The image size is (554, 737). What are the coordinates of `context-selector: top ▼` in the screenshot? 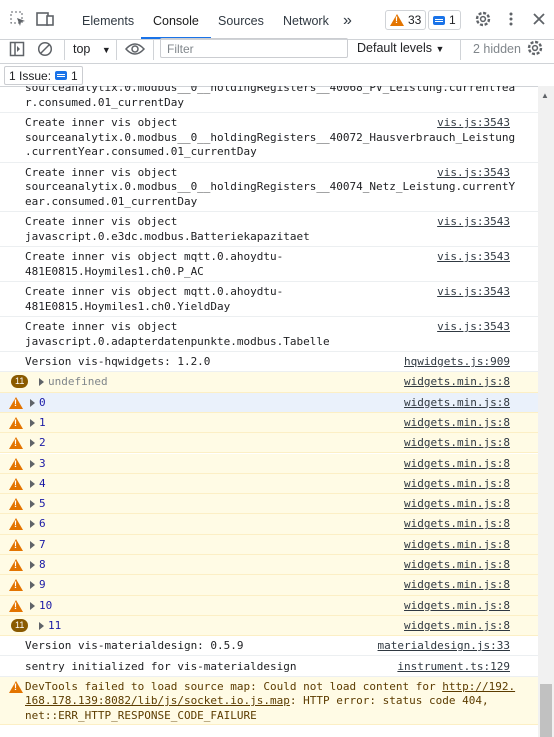 It's located at (92, 49).